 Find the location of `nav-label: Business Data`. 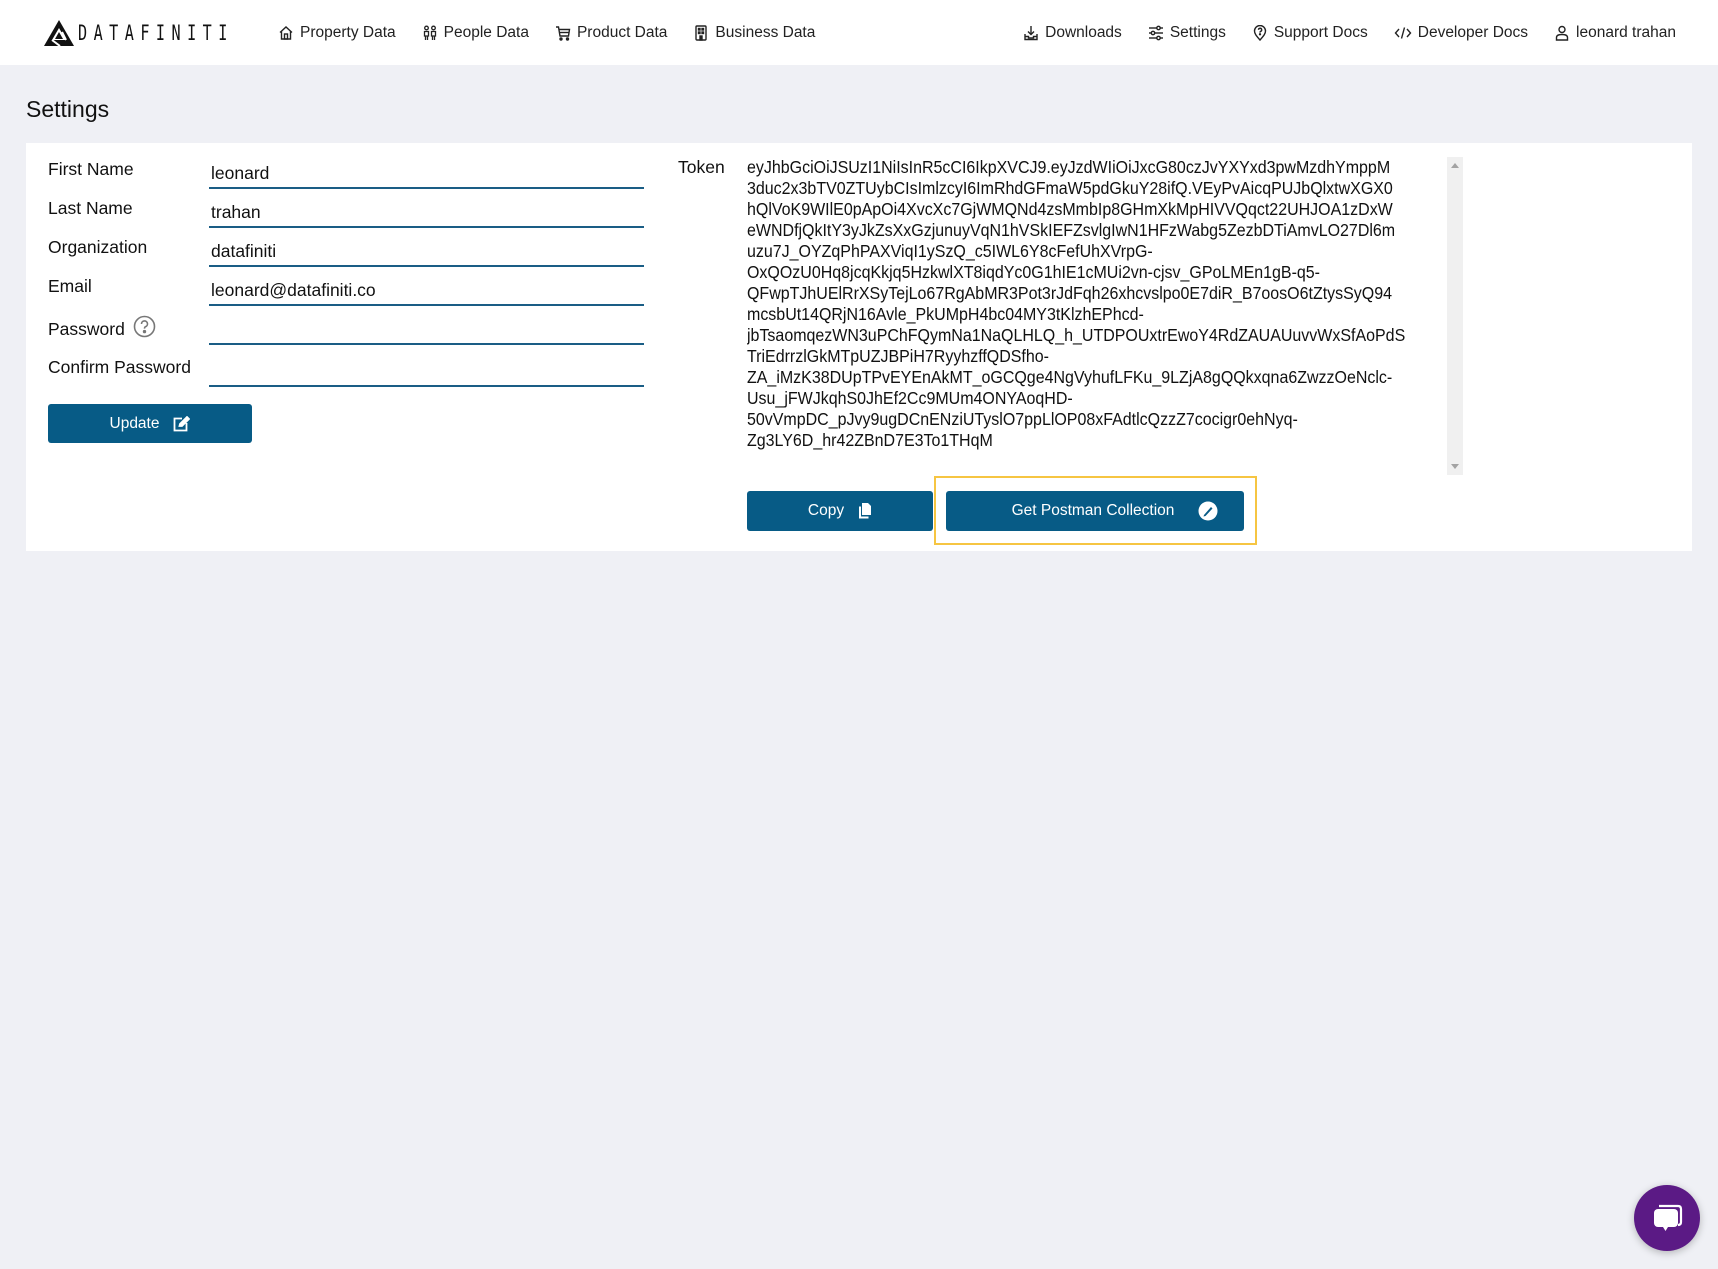

nav-label: Business Data is located at coordinates (765, 32).